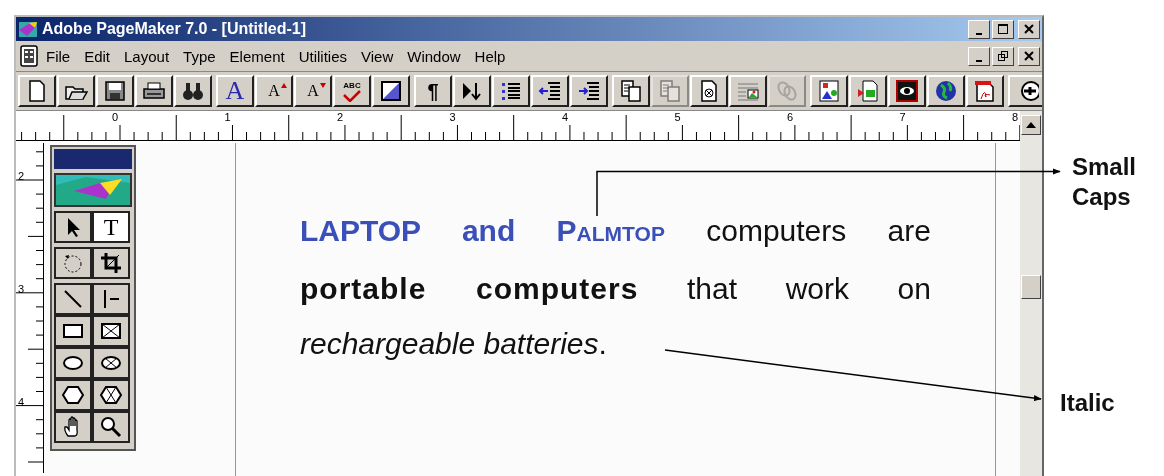  Describe the element at coordinates (147, 56) in the screenshot. I see `menu-item: Layout` at that location.